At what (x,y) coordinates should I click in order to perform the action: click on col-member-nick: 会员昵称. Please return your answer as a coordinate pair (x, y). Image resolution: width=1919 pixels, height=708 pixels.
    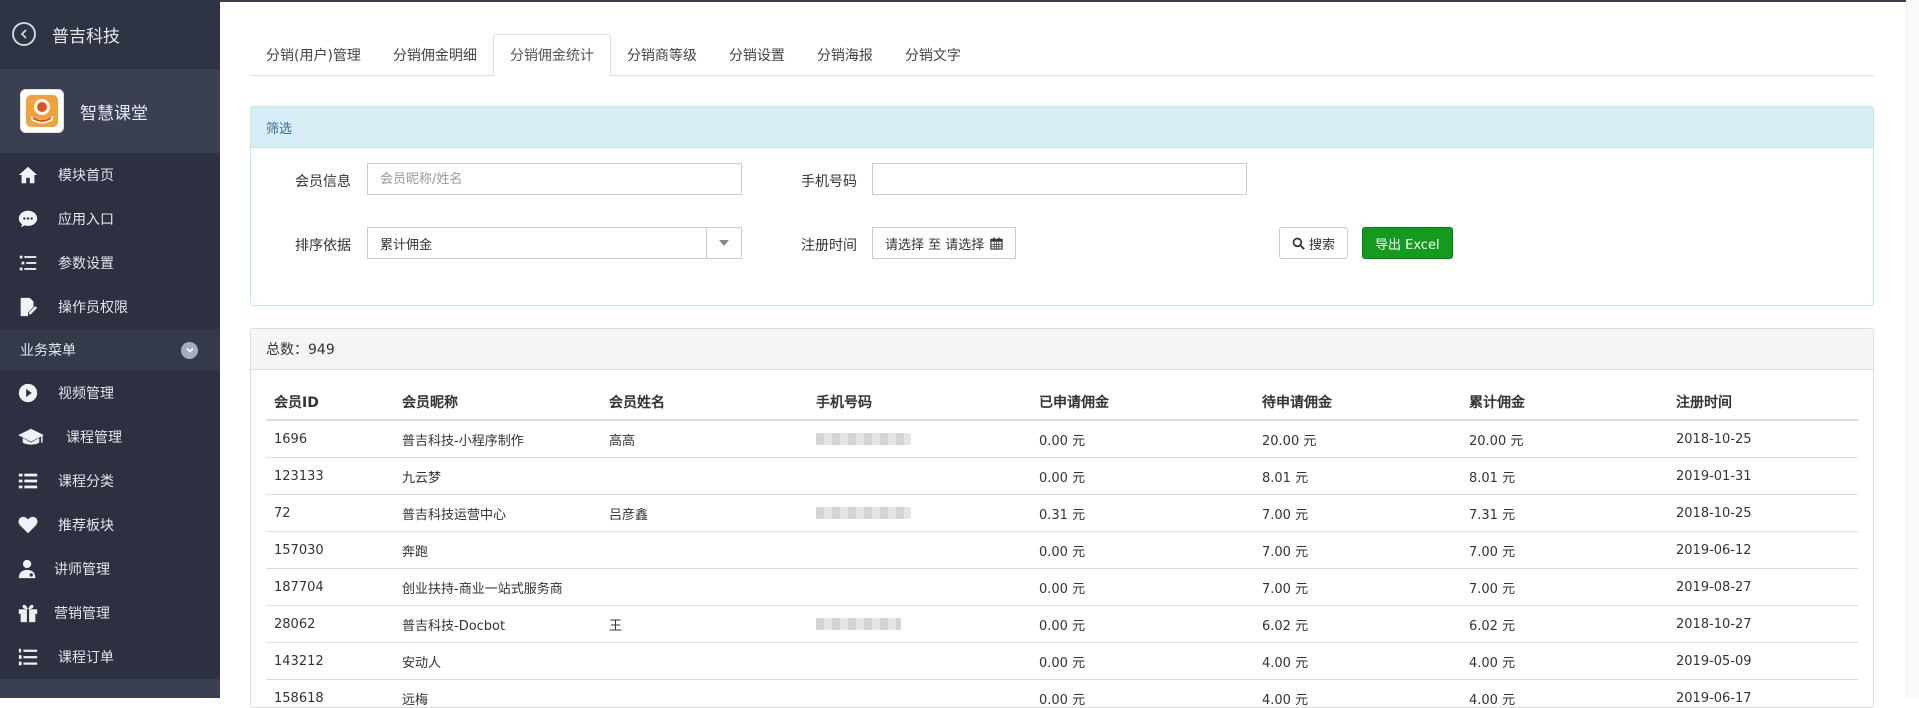
    Looking at the image, I should click on (497, 402).